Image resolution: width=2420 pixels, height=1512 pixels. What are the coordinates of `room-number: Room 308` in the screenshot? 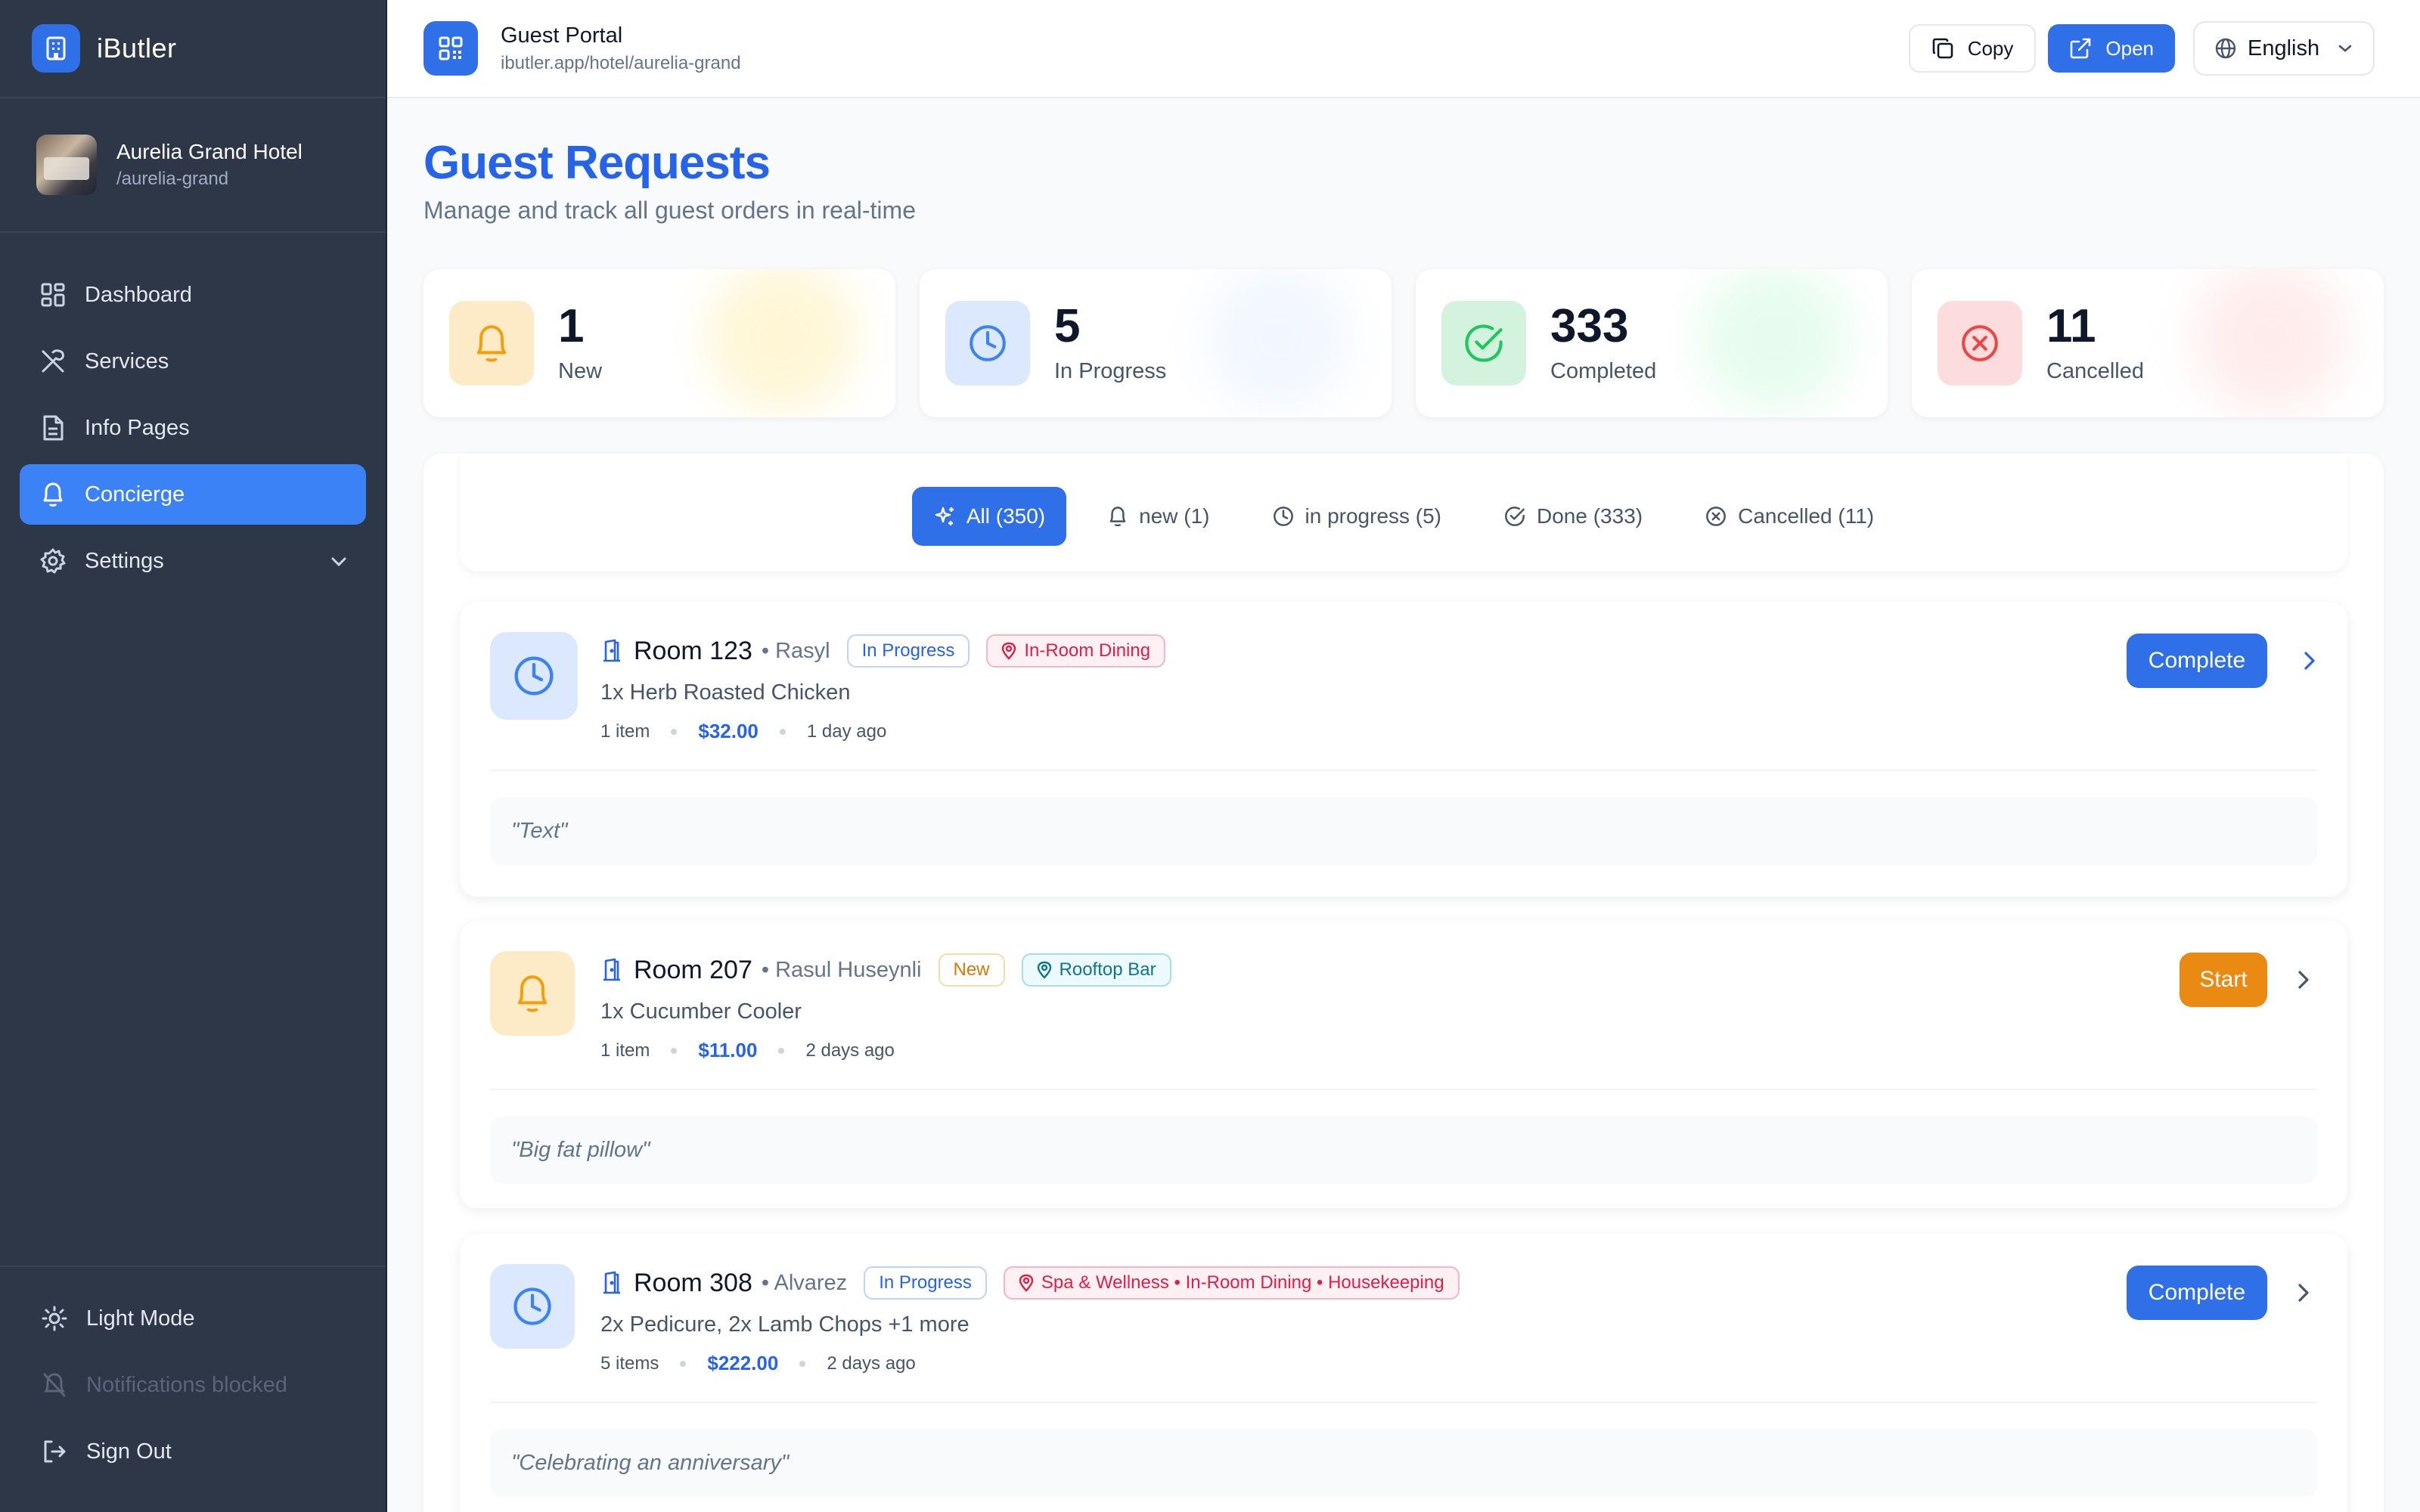 It's located at (693, 1282).